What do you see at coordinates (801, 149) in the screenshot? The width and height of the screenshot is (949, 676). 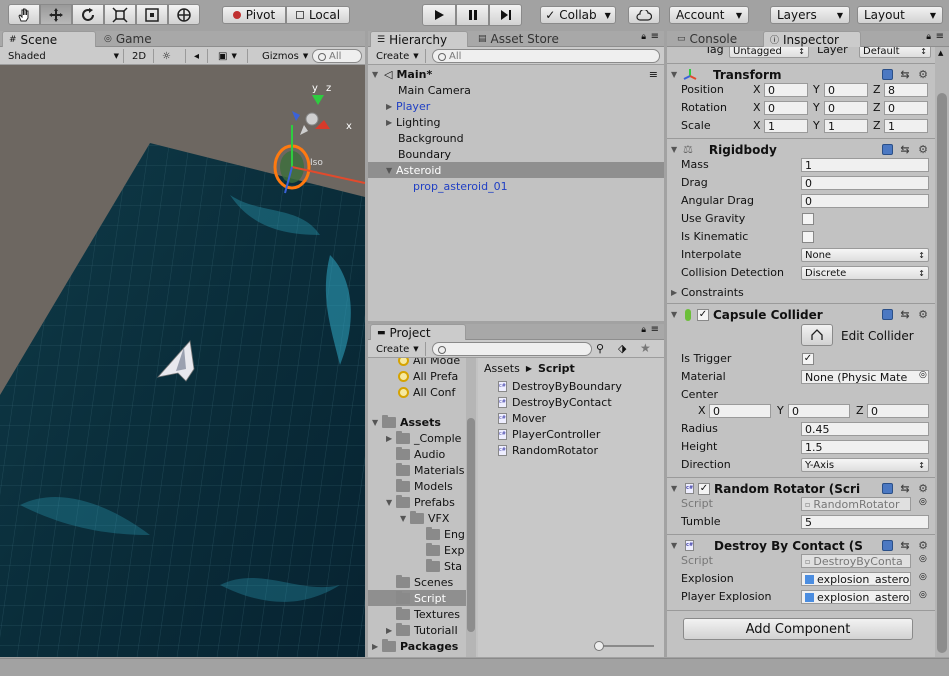 I see `rigidbody-header: ▼ ⚖ Rigidbody ⇆ ⚙` at bounding box center [801, 149].